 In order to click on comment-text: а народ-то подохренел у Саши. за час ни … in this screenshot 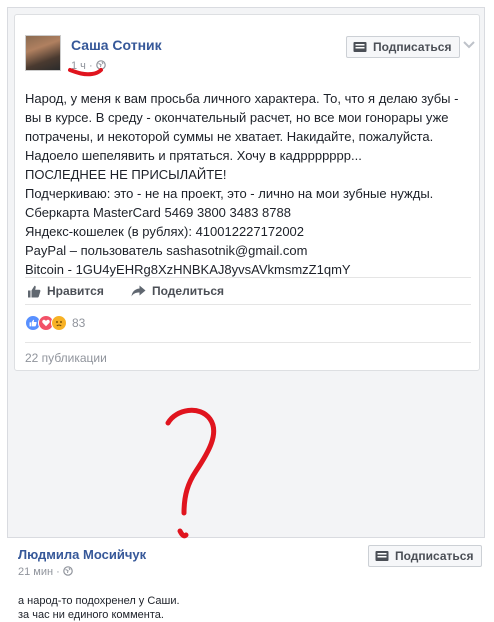, I will do `click(99, 608)`.